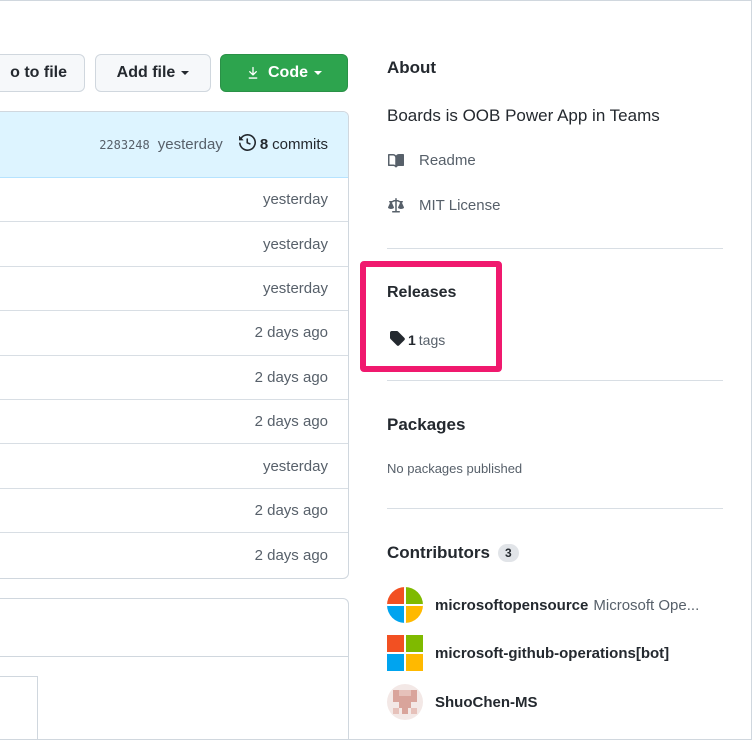 The image size is (752, 740). What do you see at coordinates (432, 339) in the screenshot?
I see `tags-word: tags` at bounding box center [432, 339].